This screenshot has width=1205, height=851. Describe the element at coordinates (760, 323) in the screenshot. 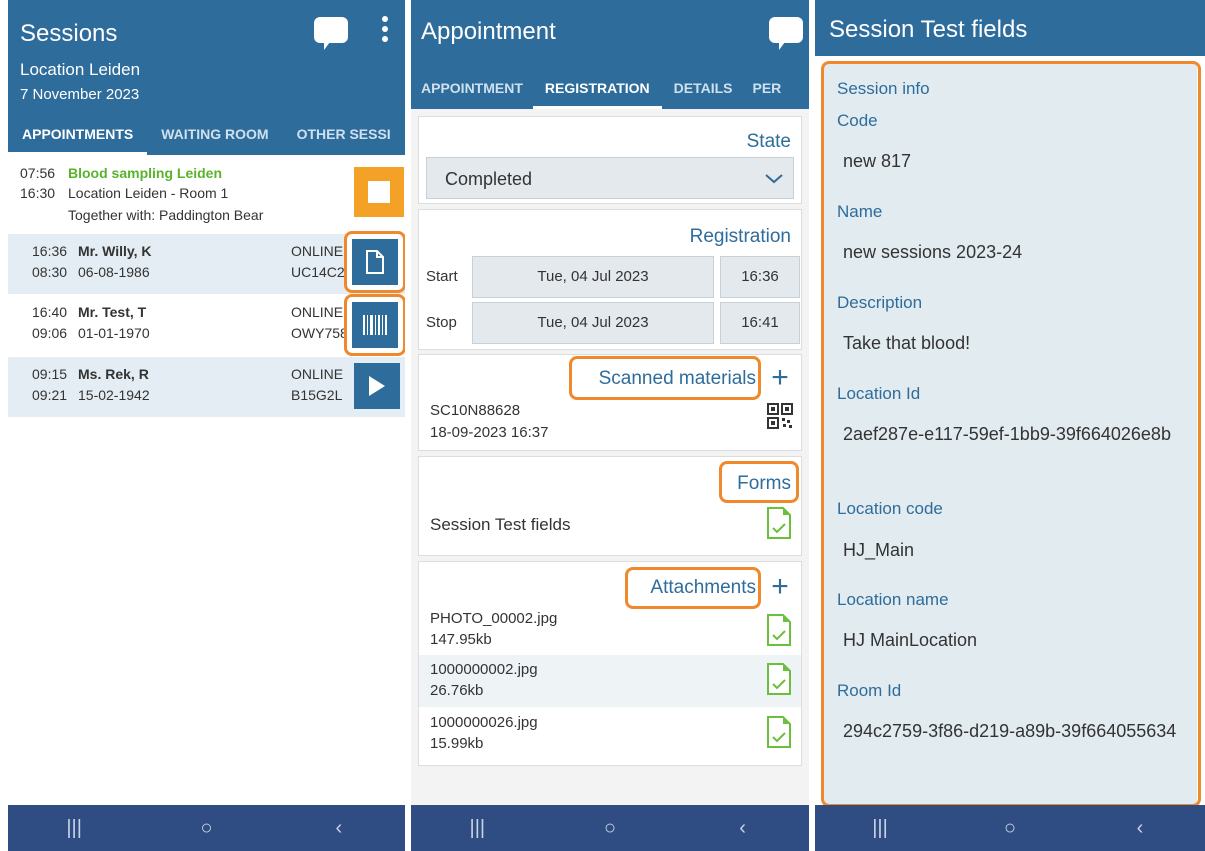

I see `stop-time-field: 16:41` at that location.